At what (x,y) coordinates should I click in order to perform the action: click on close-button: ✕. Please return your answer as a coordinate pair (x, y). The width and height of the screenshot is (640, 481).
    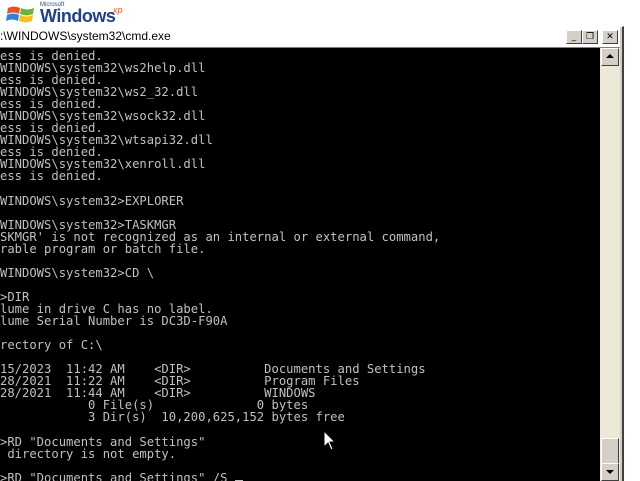
    Looking at the image, I should click on (610, 37).